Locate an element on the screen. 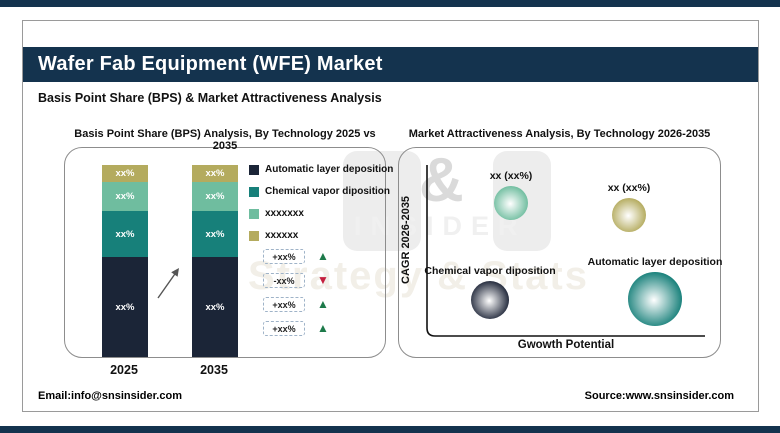  triangle-down-icon: ▼ is located at coordinates (323, 280).